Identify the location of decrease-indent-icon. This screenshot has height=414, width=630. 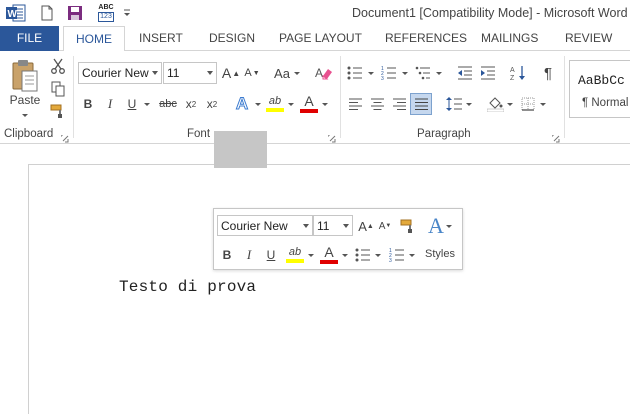
(465, 73).